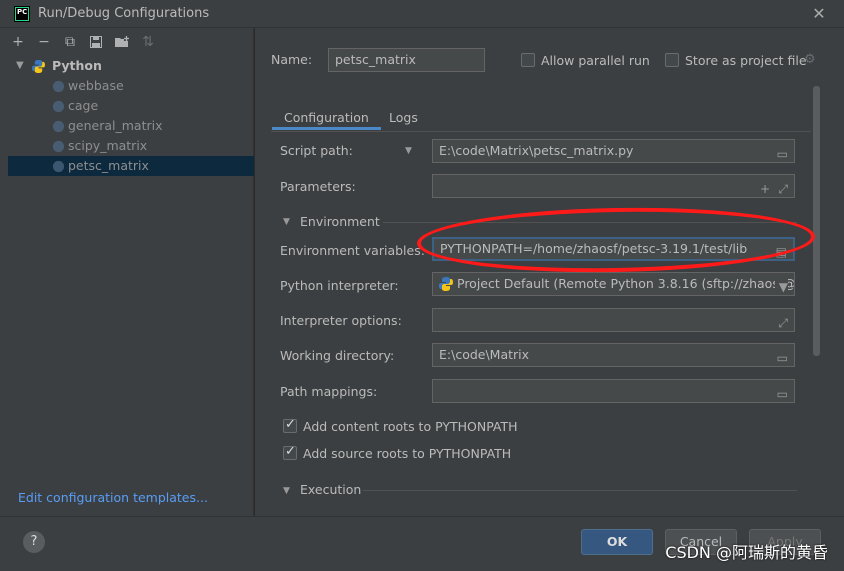 This screenshot has height=571, width=844. Describe the element at coordinates (352, 250) in the screenshot. I see `env-vars-label: Environment variables:` at that location.